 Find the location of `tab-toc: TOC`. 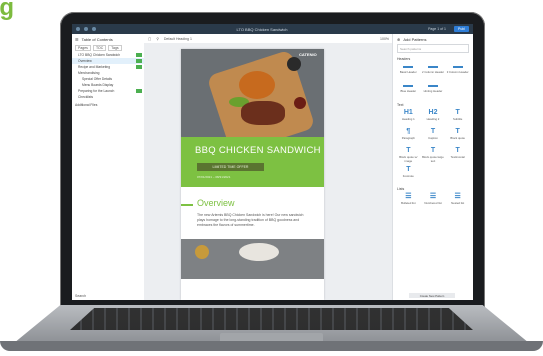

tab-toc: TOC is located at coordinates (99, 48).